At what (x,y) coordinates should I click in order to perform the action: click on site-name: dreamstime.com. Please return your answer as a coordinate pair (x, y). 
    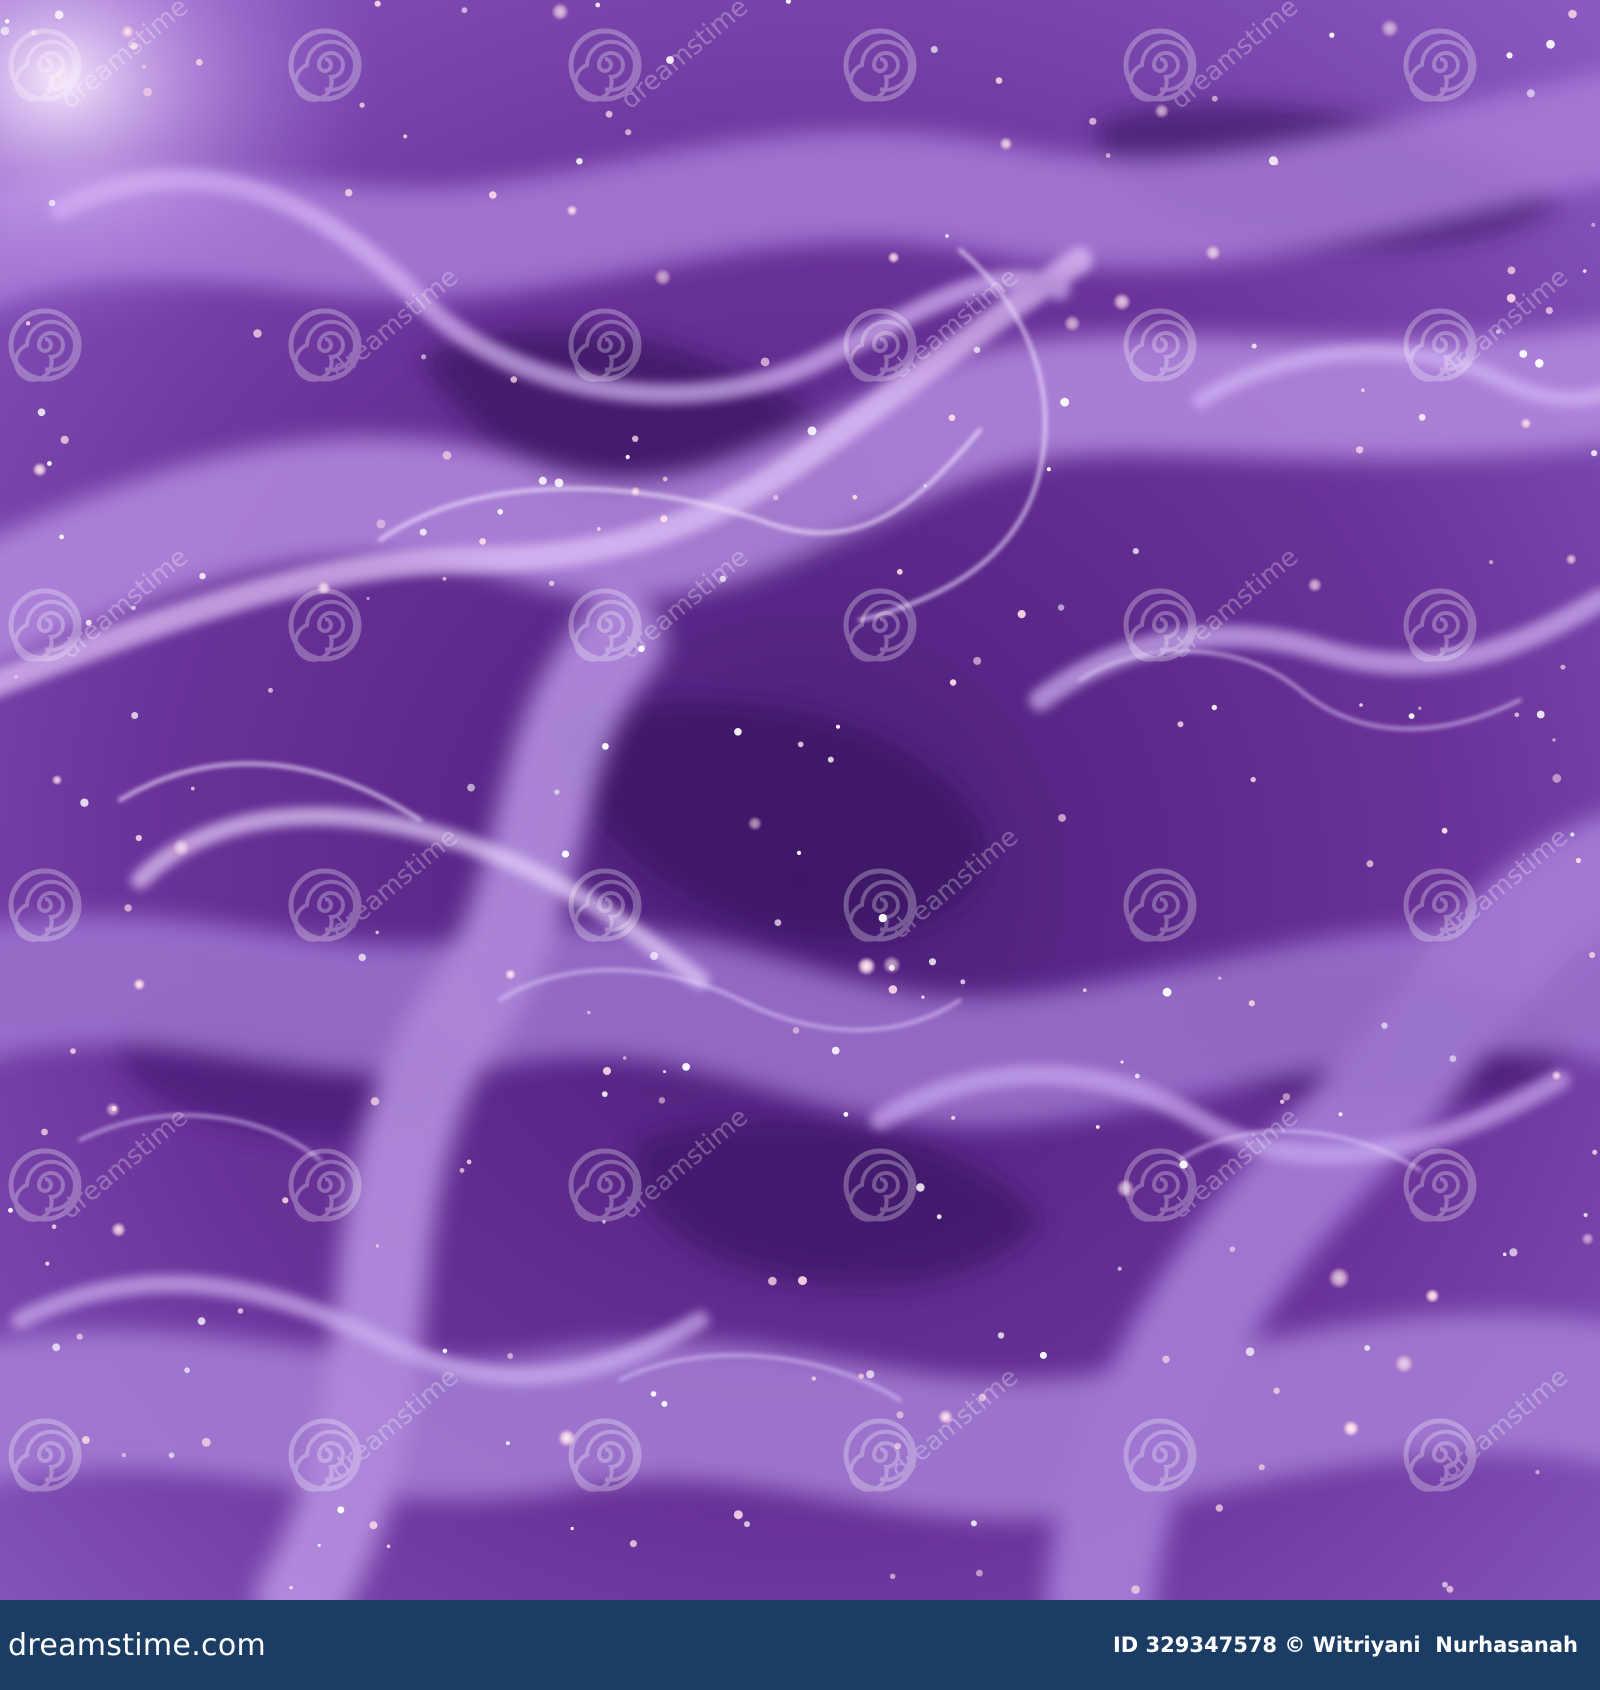
    Looking at the image, I should click on (137, 1645).